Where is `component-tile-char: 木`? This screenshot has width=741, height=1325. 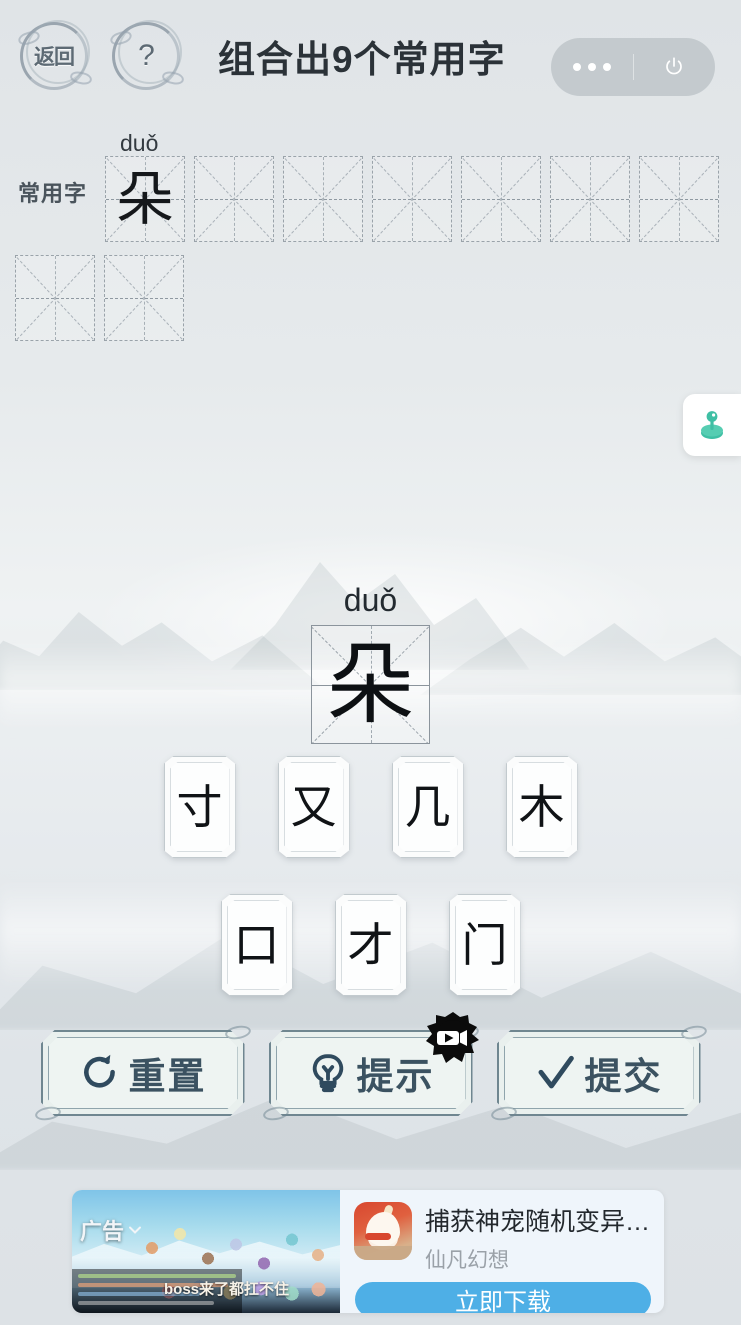 component-tile-char: 木 is located at coordinates (541, 807).